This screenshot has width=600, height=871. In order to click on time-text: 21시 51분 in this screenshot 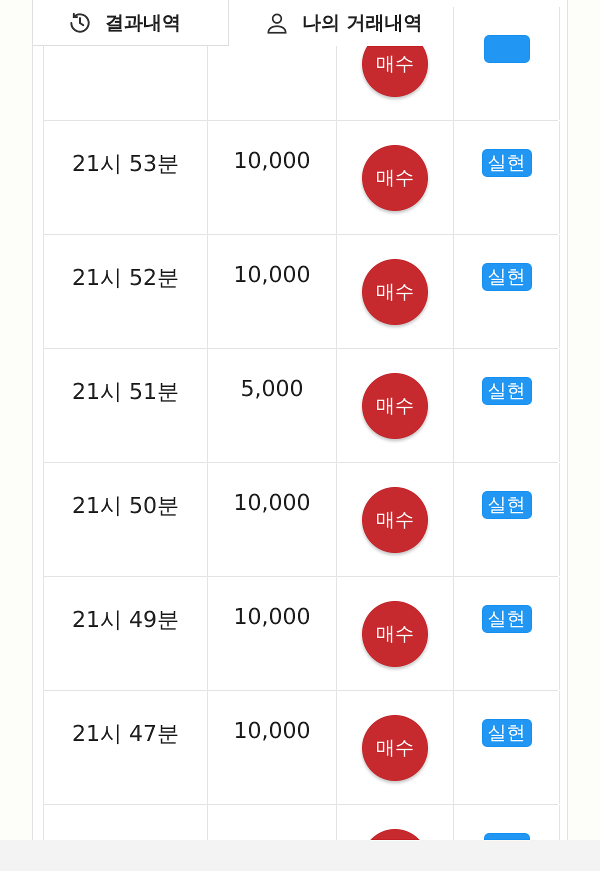, I will do `click(125, 393)`.